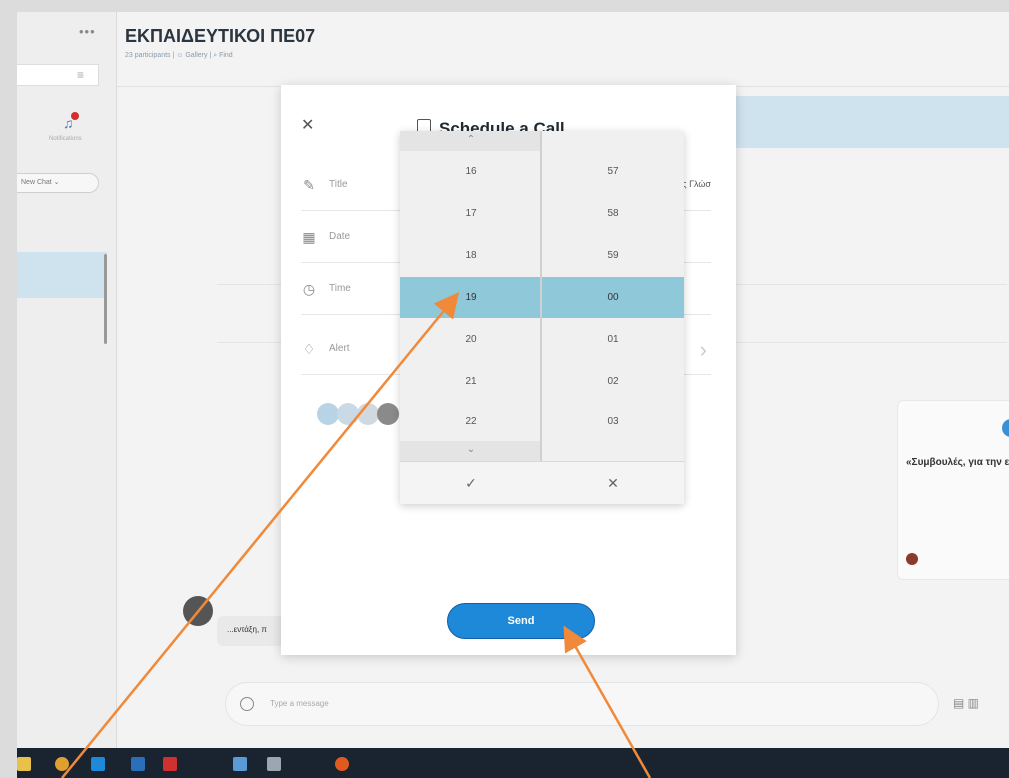  I want to click on skype-icon, so click(98, 764).